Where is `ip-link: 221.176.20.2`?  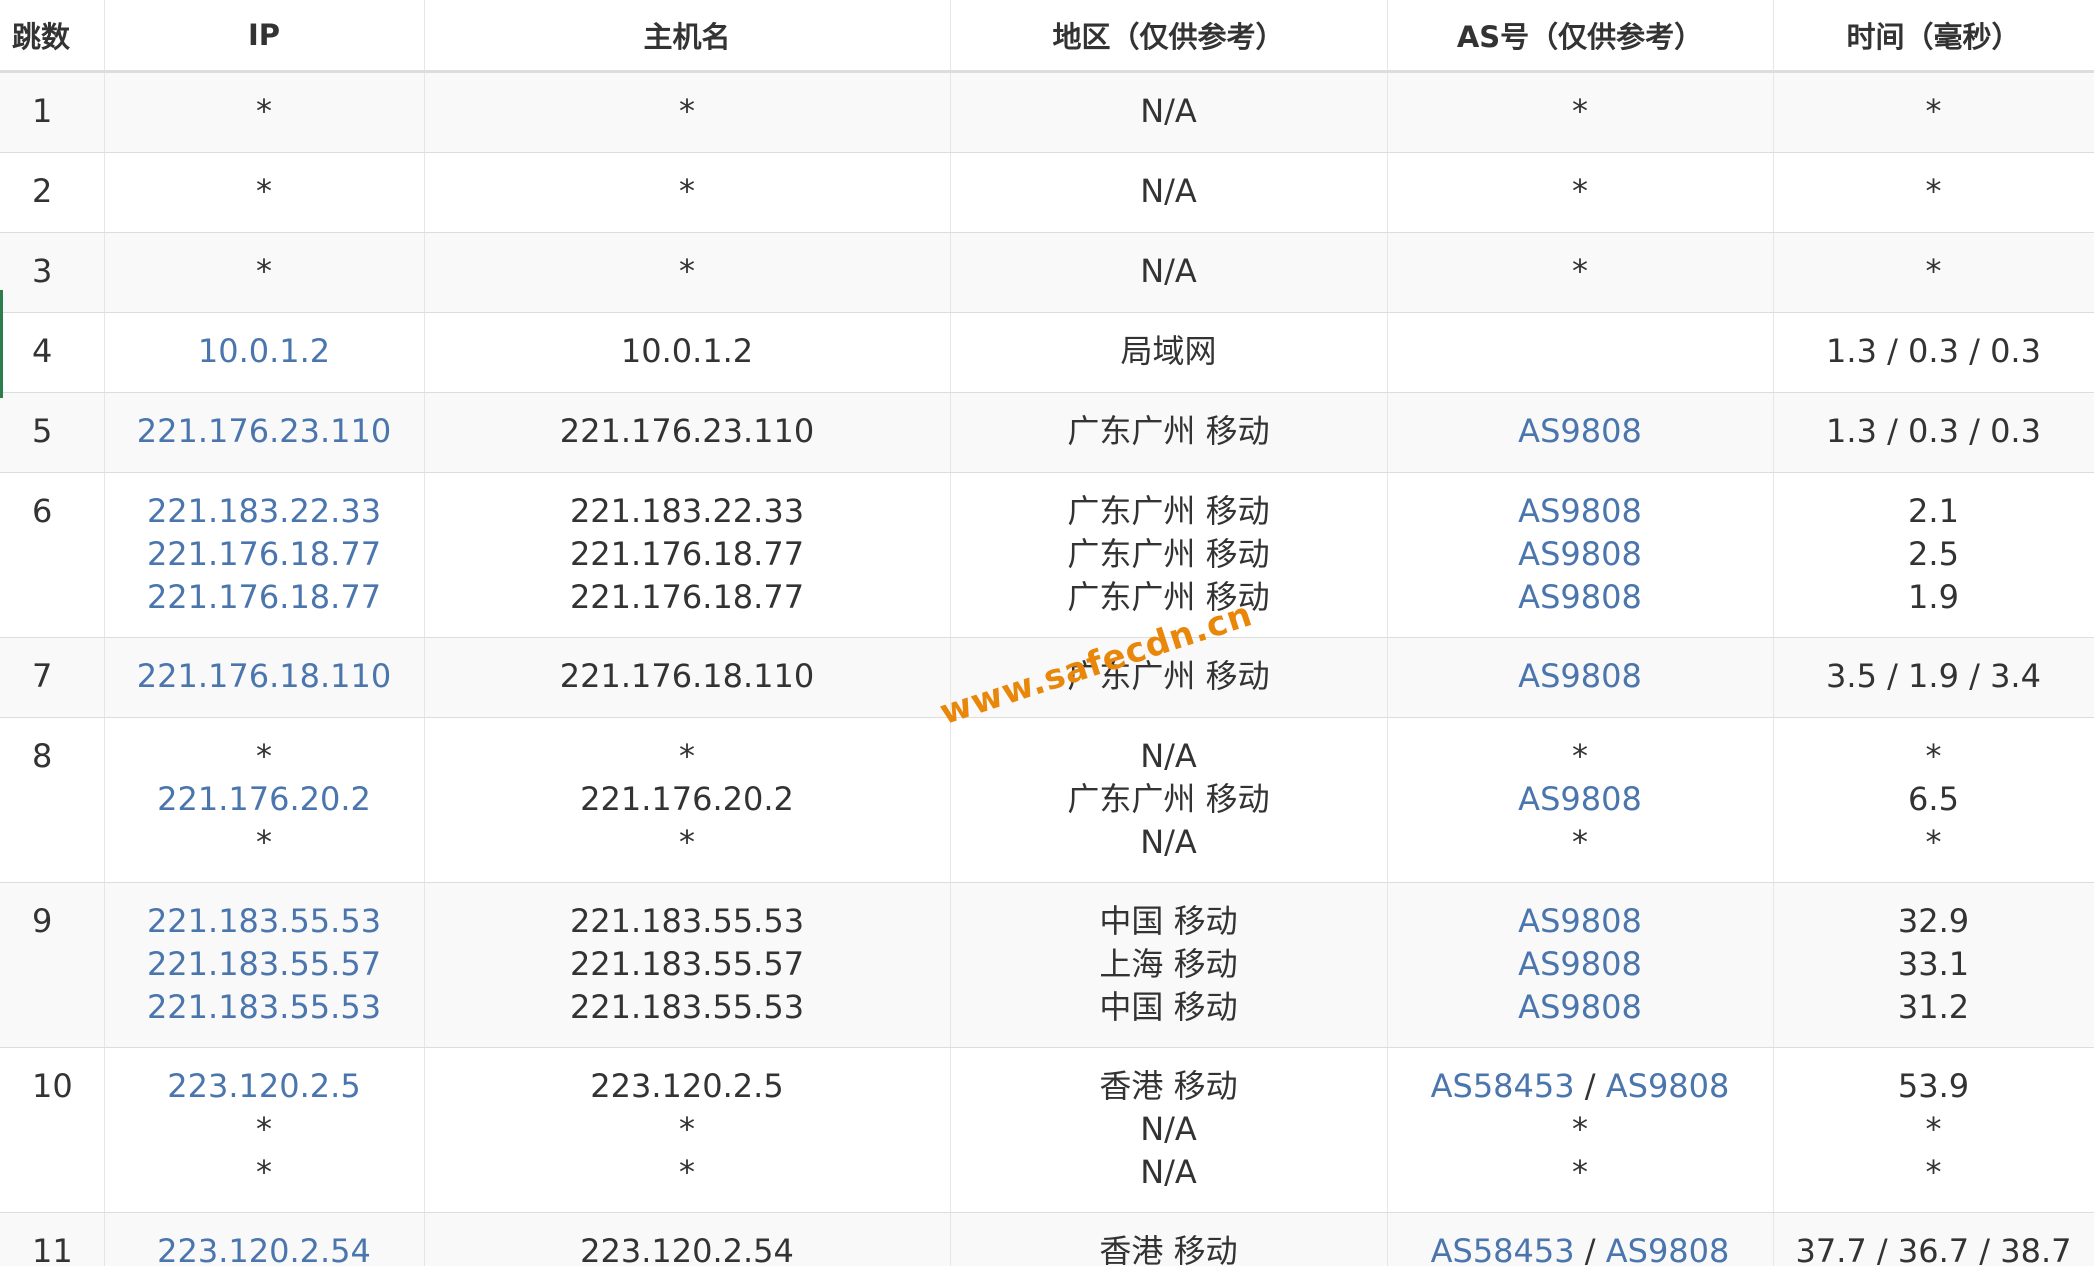
ip-link: 221.176.20.2 is located at coordinates (264, 799).